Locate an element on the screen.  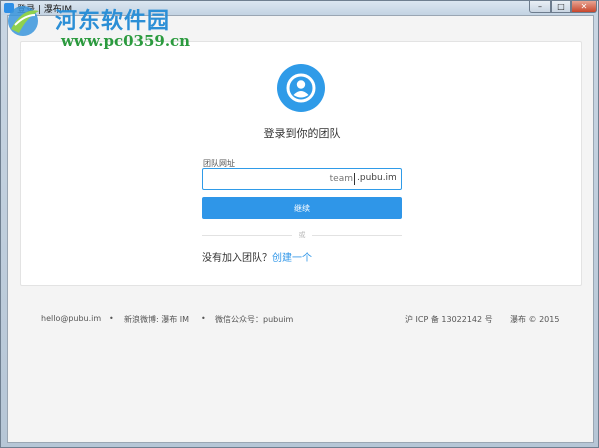
user-avatar-icon is located at coordinates (301, 88).